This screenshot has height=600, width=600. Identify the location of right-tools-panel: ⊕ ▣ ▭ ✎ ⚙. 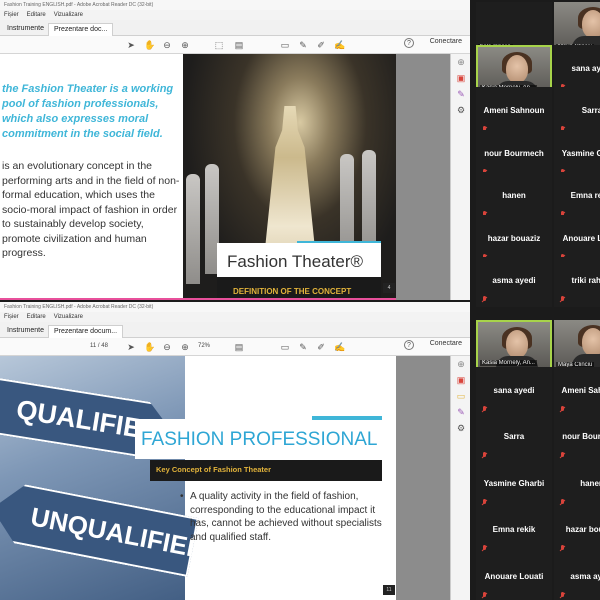
(460, 478).